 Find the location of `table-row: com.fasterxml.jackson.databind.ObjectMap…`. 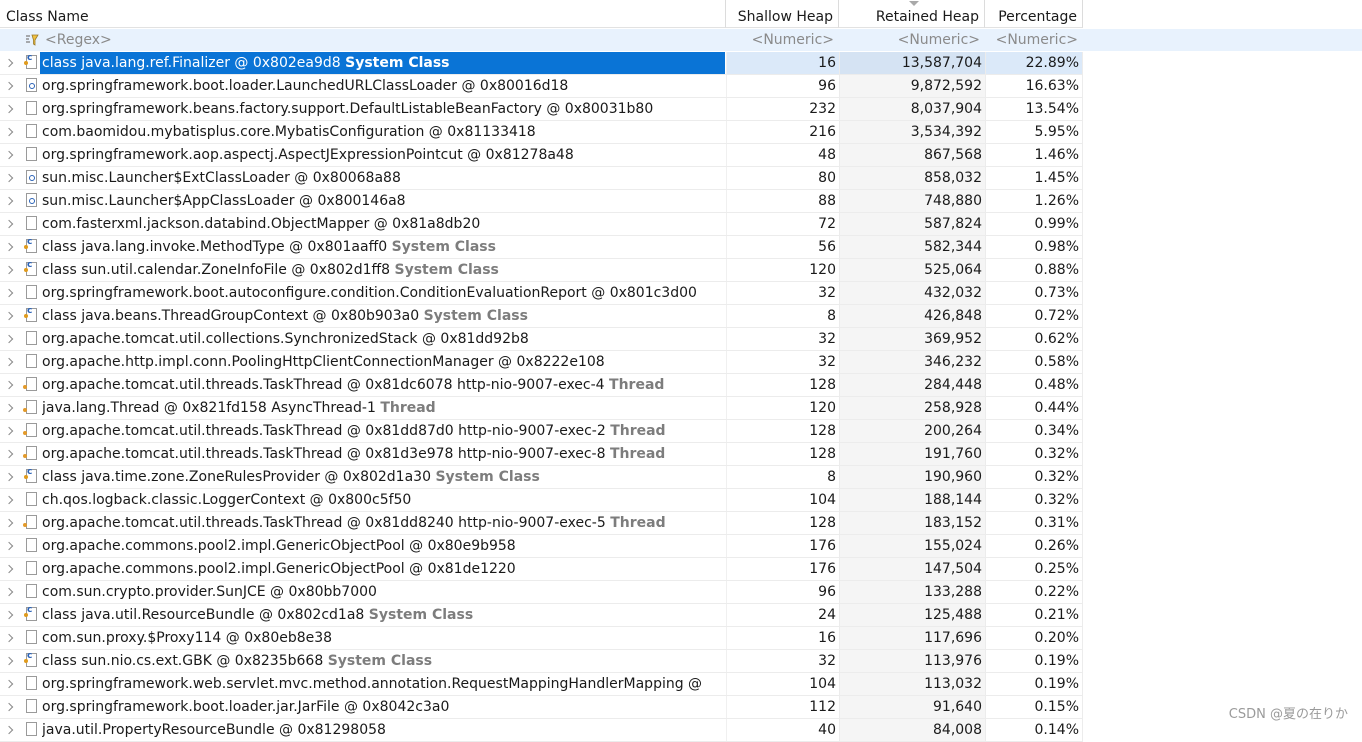

table-row: com.fasterxml.jackson.databind.ObjectMap… is located at coordinates (541, 224).